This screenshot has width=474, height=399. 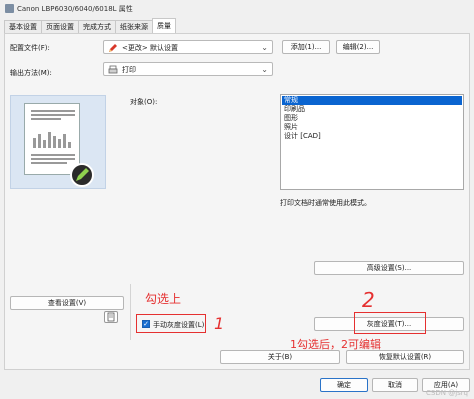 I want to click on document-view-icon, so click(x=111, y=317).